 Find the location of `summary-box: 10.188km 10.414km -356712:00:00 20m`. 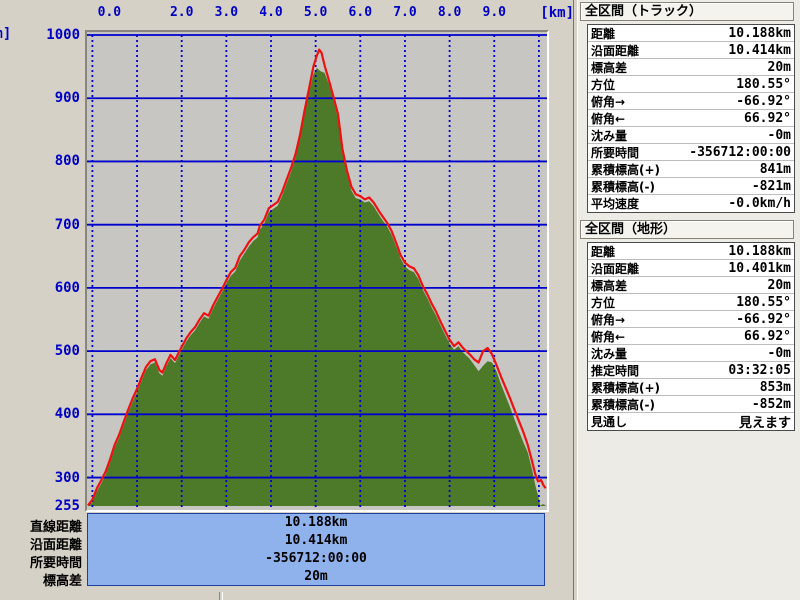

summary-box: 10.188km 10.414km -356712:00:00 20m is located at coordinates (316, 549).